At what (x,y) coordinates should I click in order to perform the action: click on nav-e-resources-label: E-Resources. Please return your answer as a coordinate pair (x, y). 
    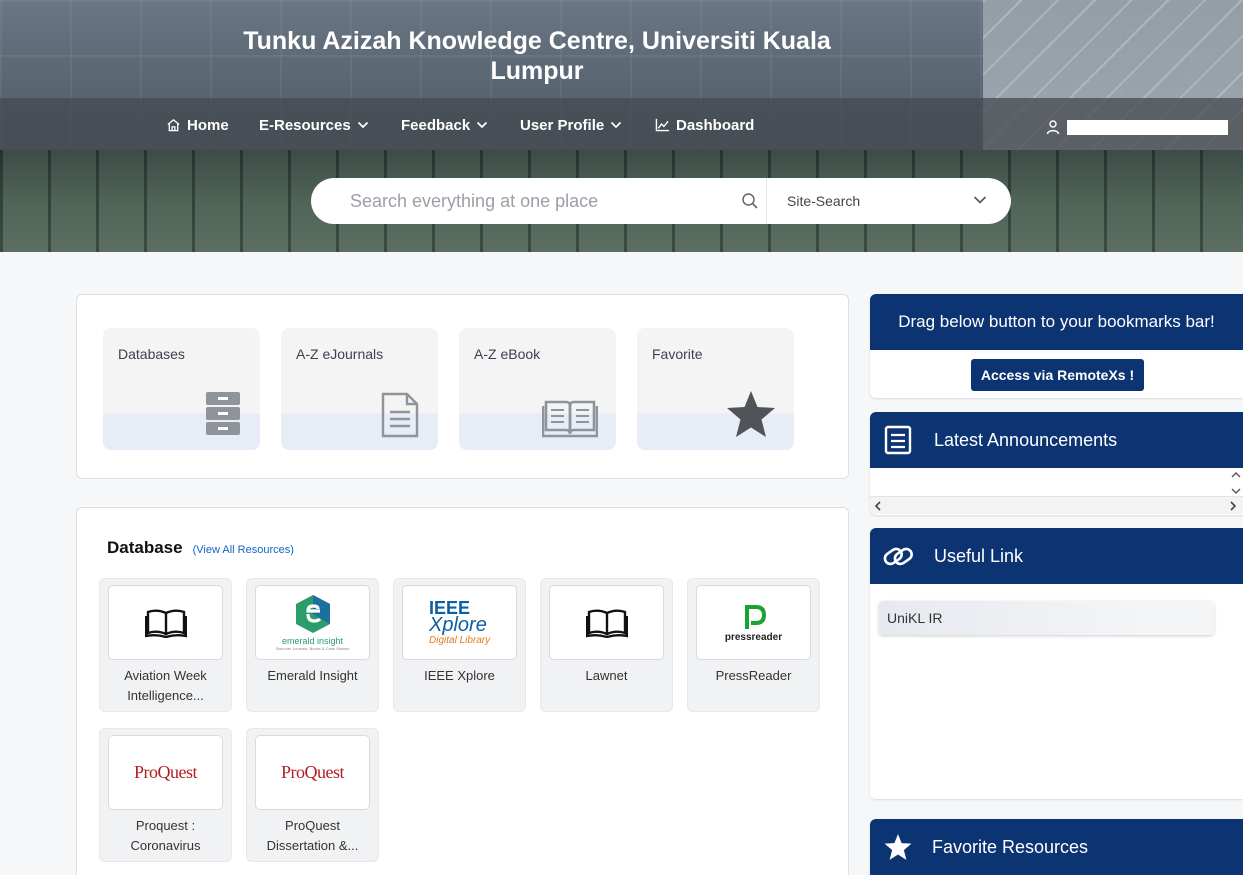
    Looking at the image, I should click on (305, 125).